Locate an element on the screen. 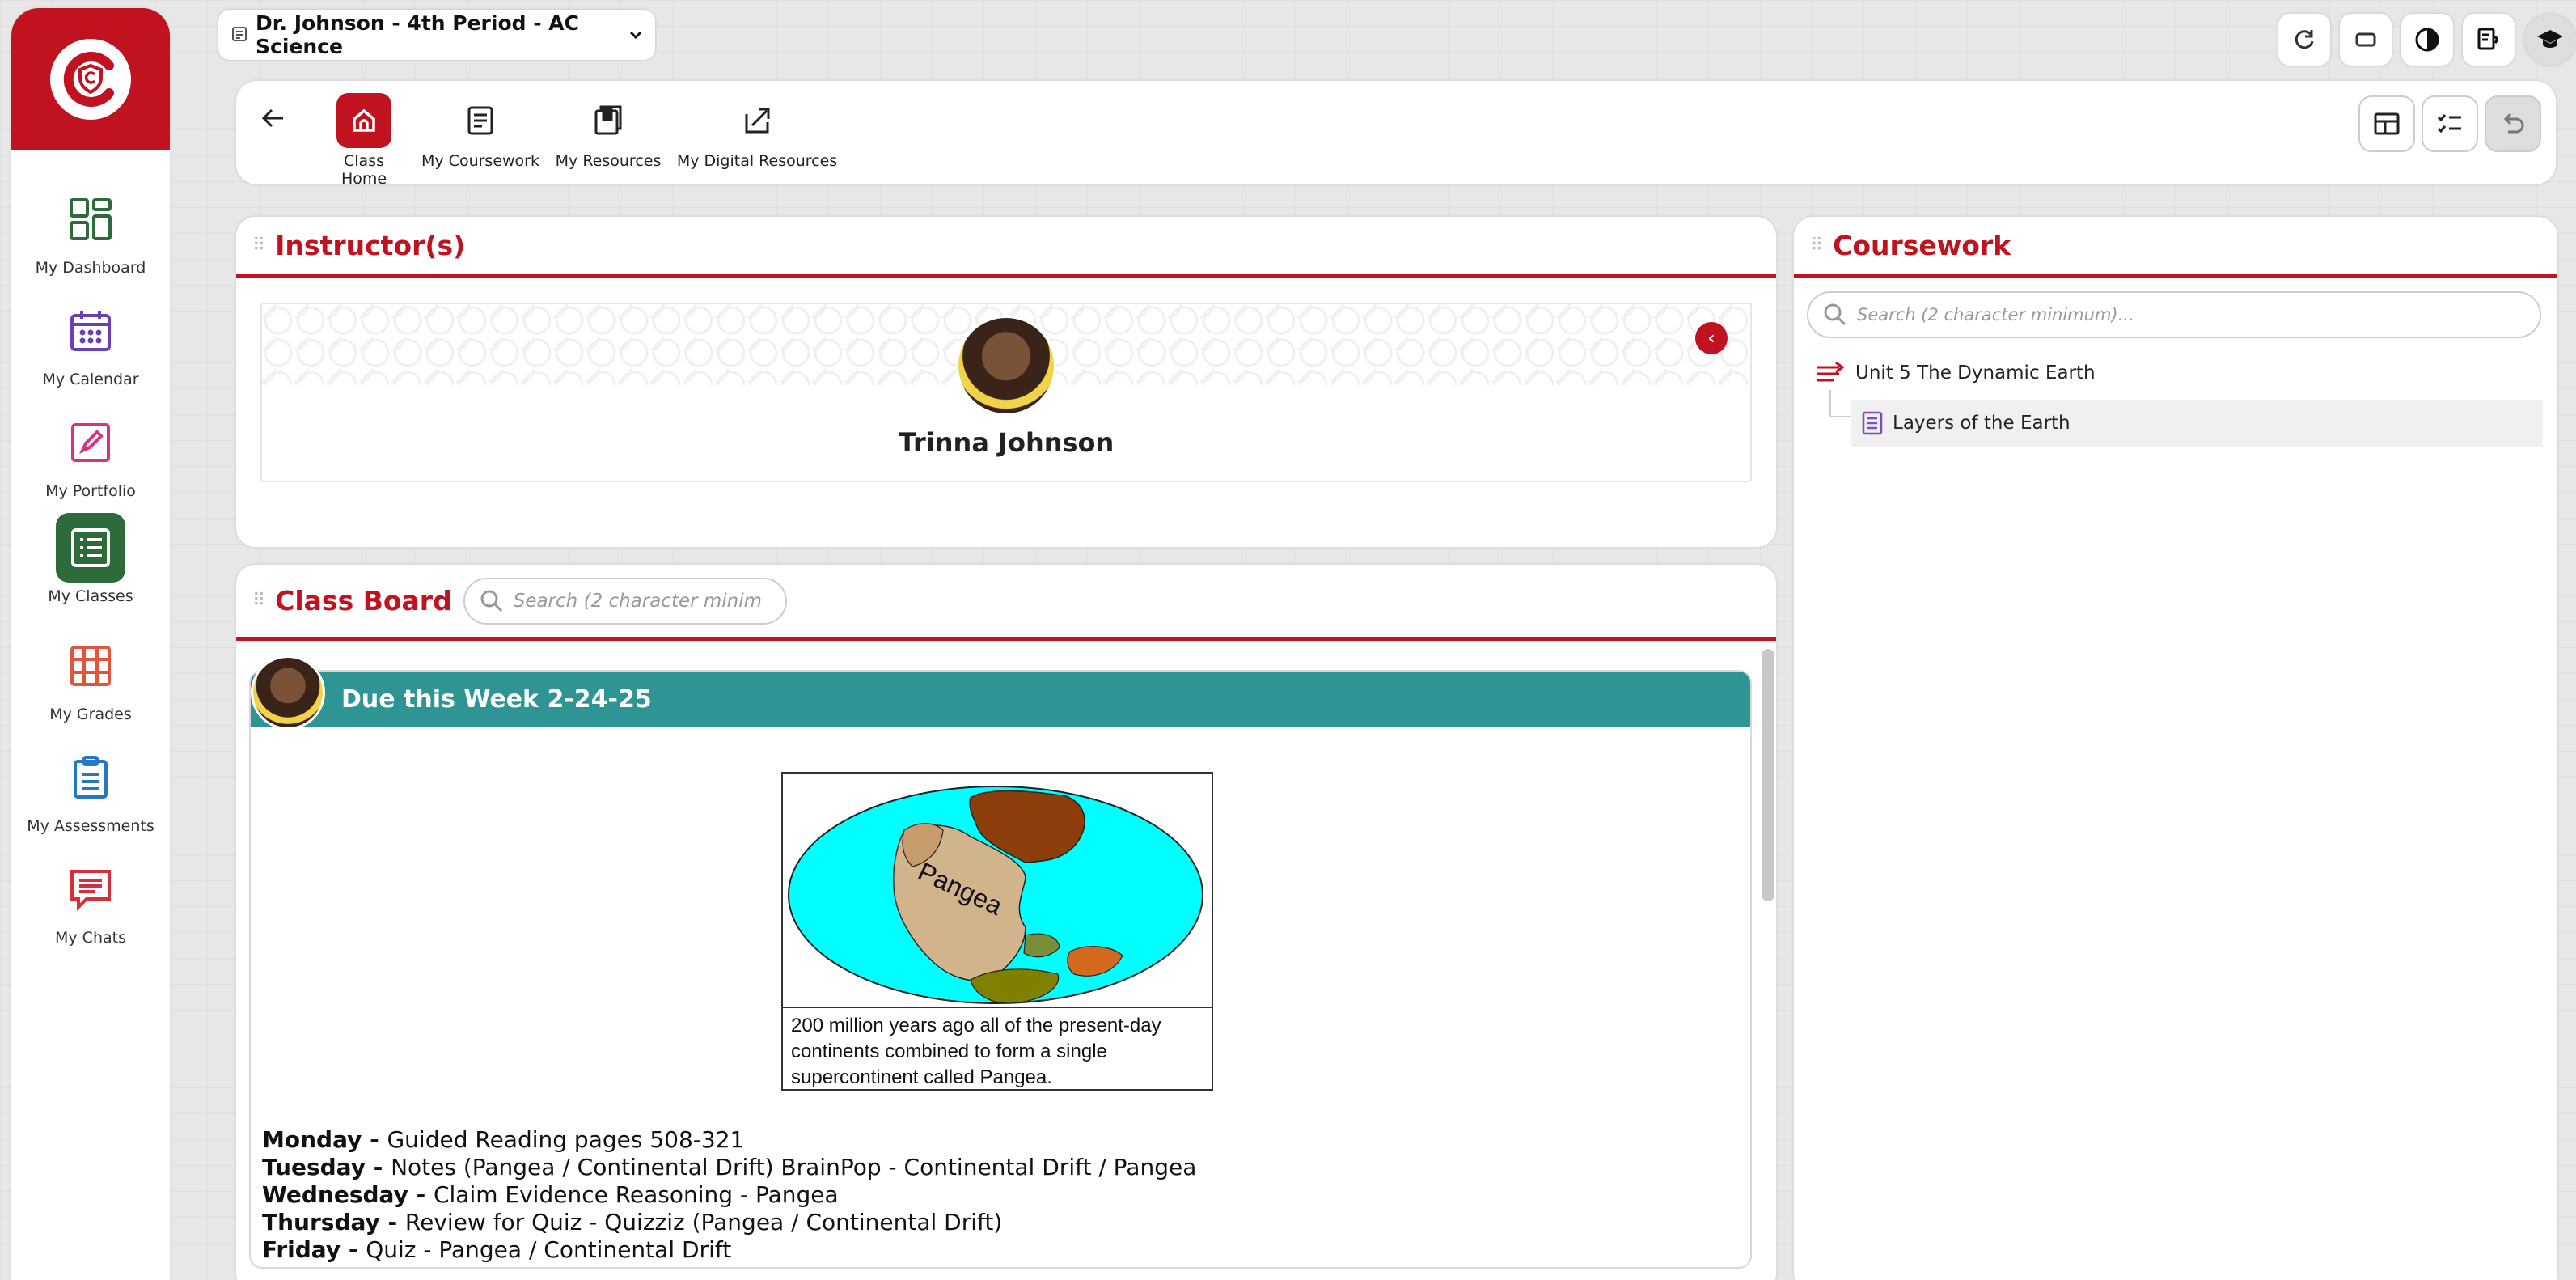 The width and height of the screenshot is (2576, 1280). lesson-document-icon is located at coordinates (1872, 423).